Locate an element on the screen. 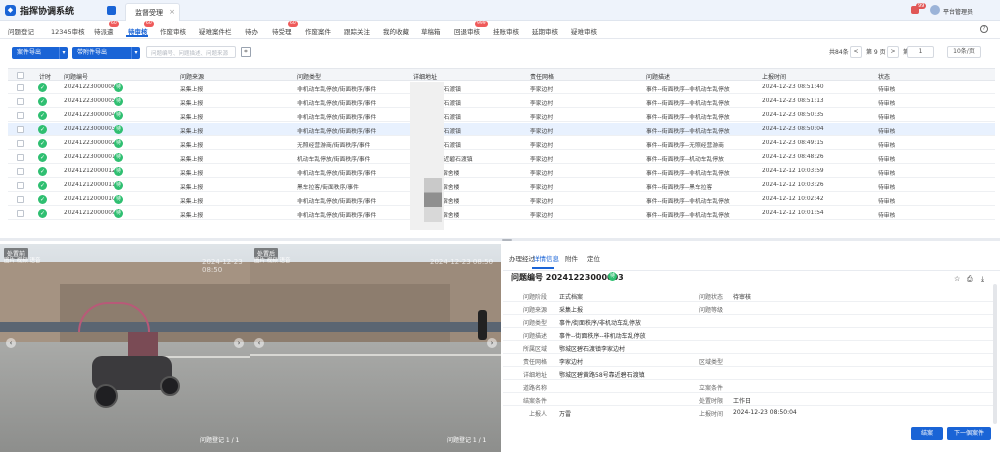 The width and height of the screenshot is (1000, 452). pager-prev-button: < is located at coordinates (856, 52).